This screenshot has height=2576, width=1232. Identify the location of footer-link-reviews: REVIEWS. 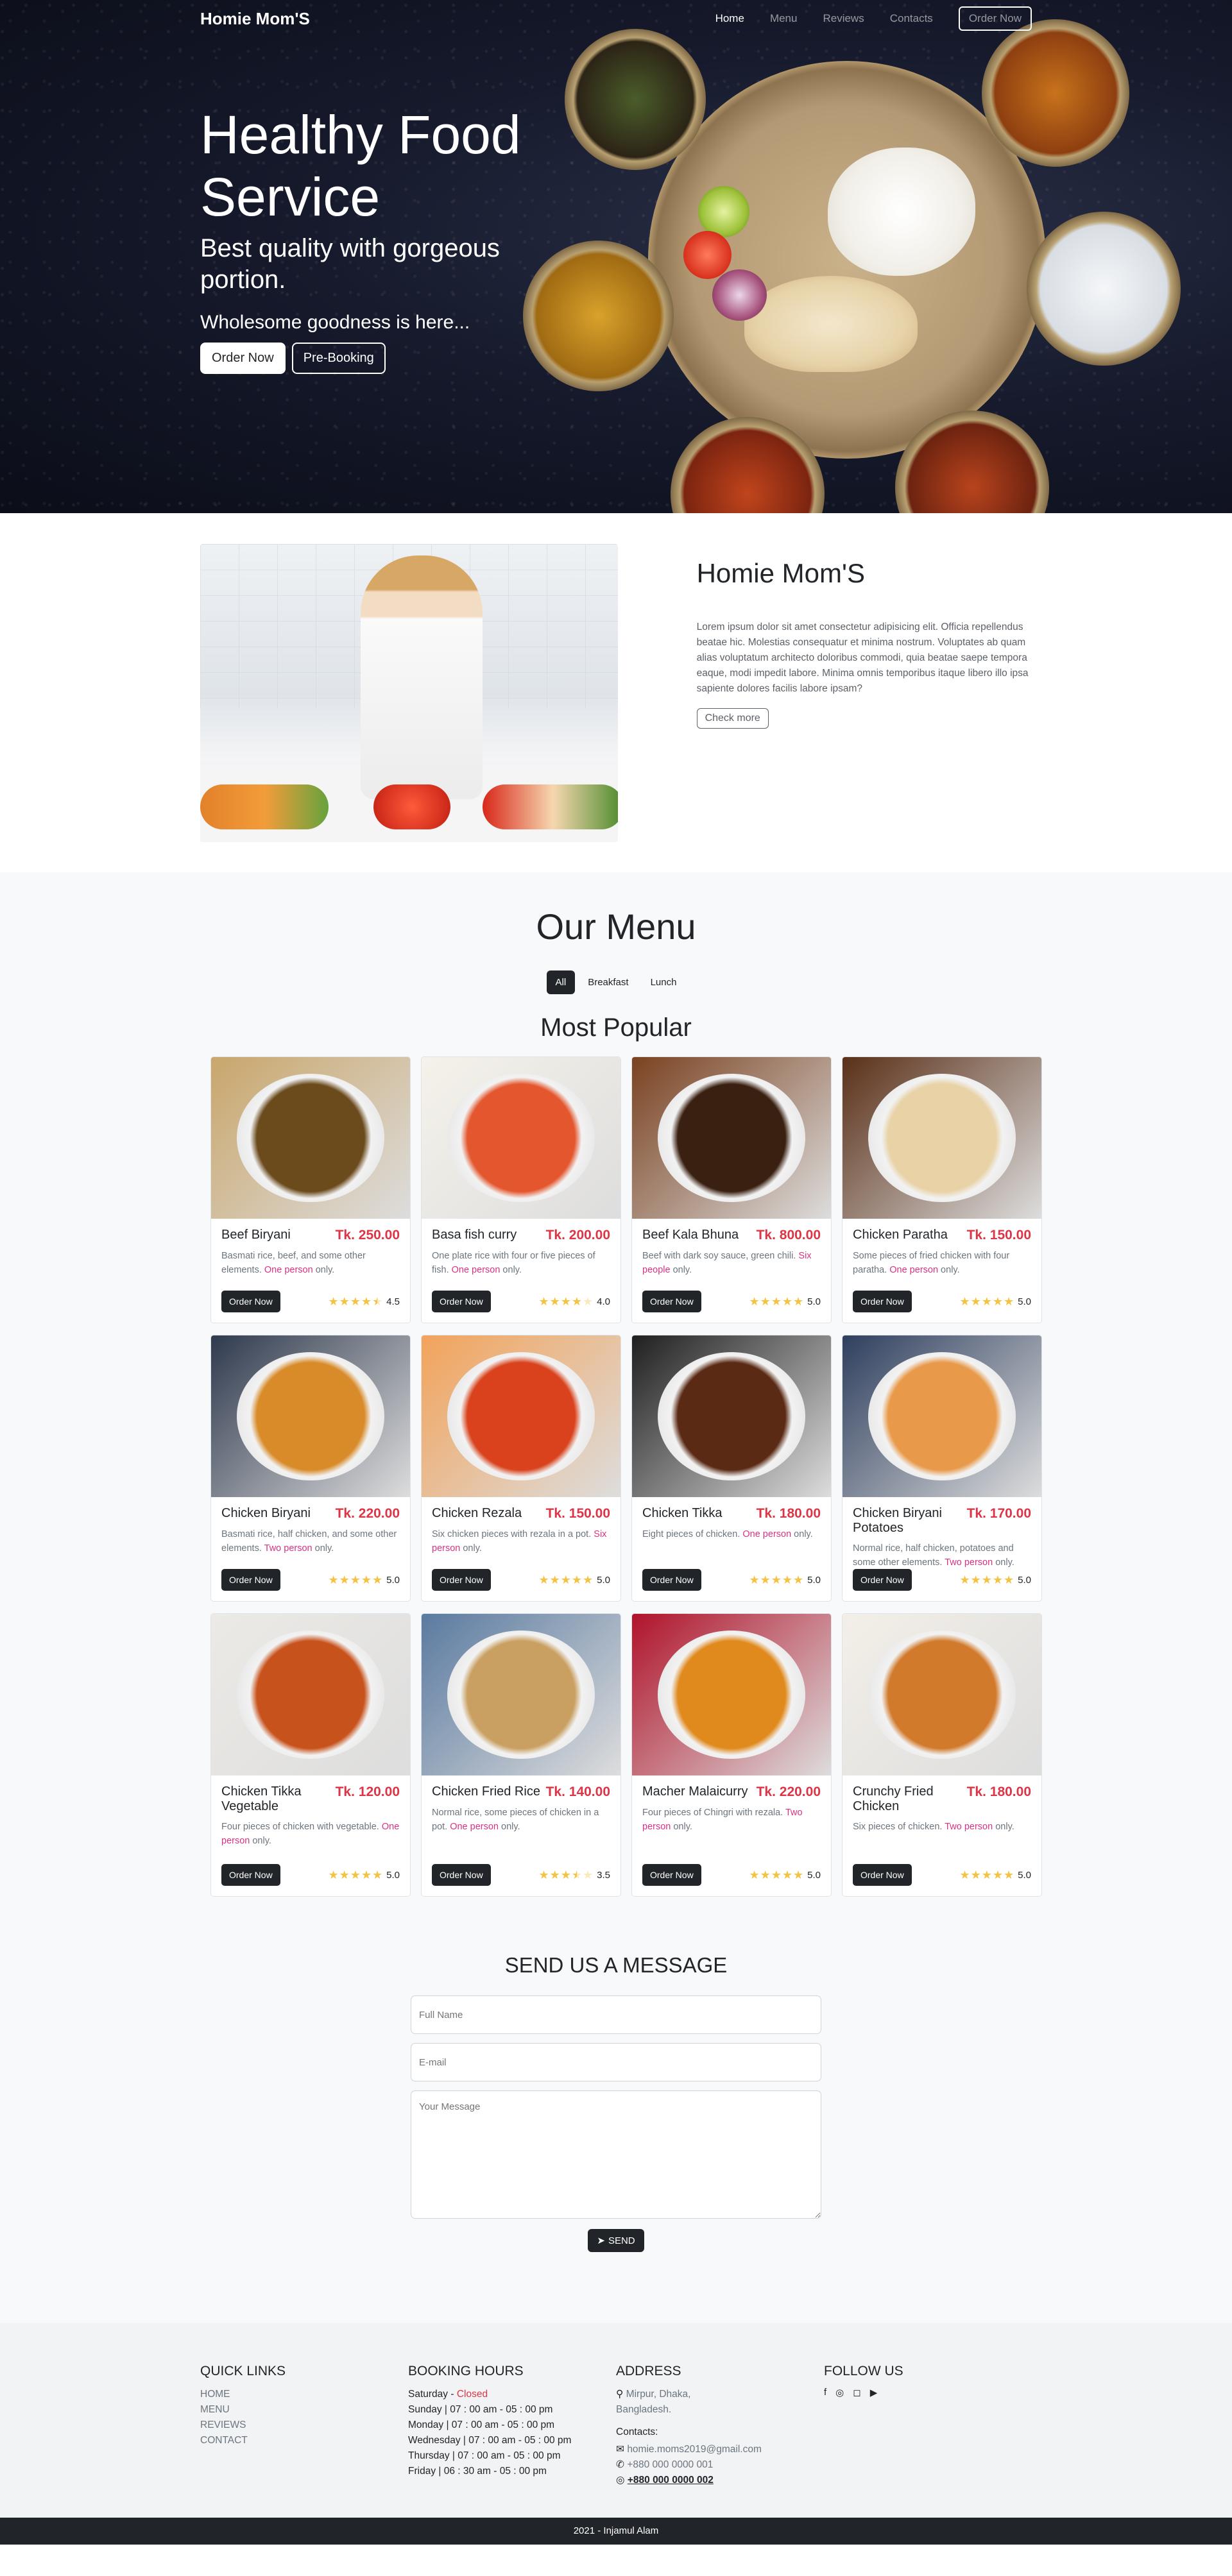
(304, 2425).